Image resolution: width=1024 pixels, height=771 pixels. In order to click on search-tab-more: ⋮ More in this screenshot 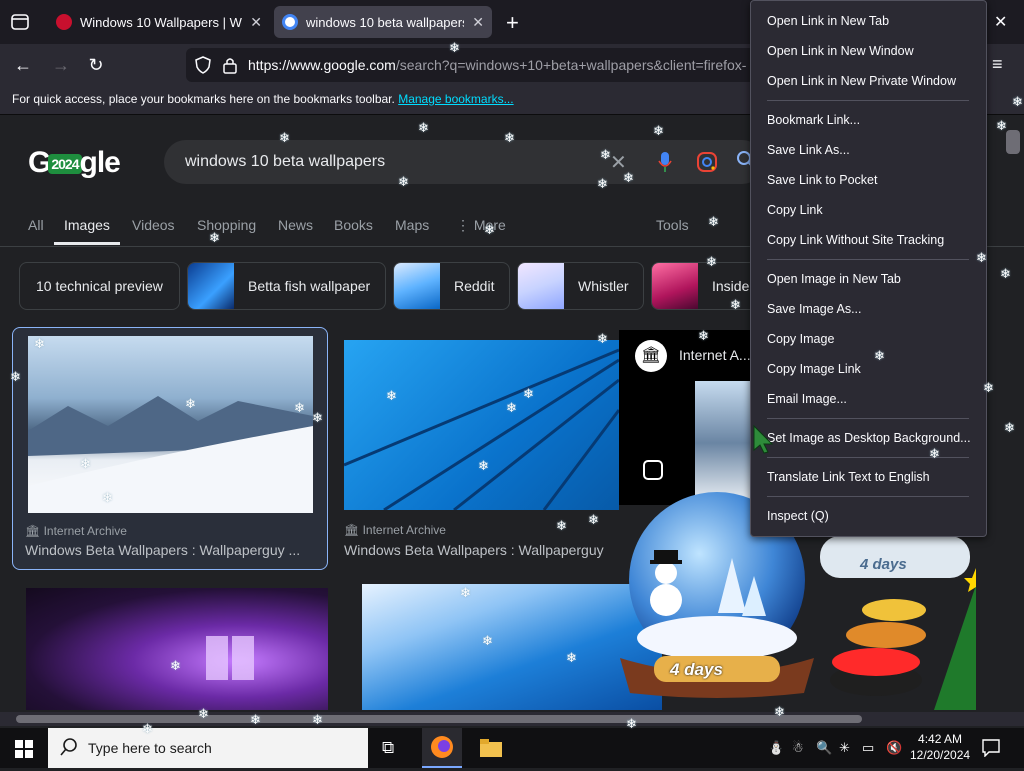, I will do `click(481, 225)`.